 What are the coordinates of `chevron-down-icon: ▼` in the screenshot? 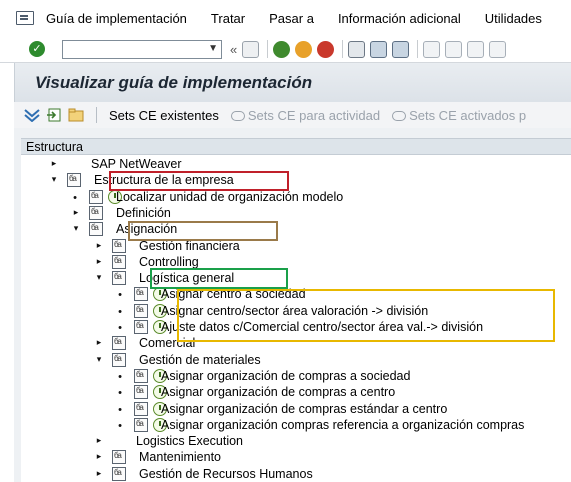 It's located at (213, 48).